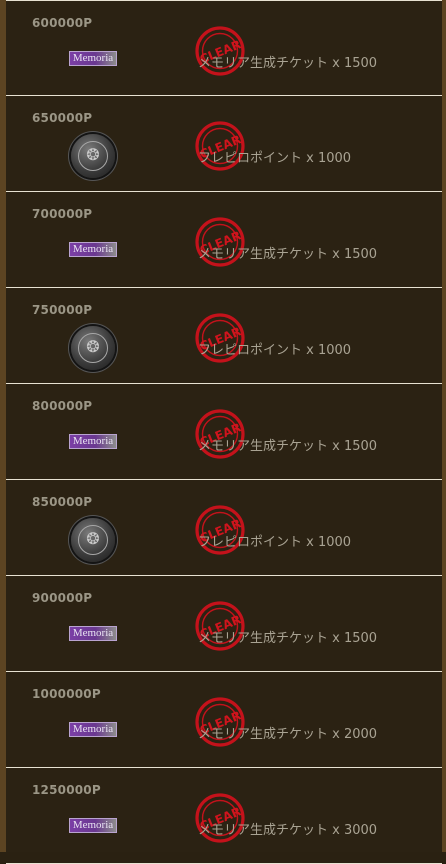  Describe the element at coordinates (62, 406) in the screenshot. I see `points-threshold: 800000P` at that location.